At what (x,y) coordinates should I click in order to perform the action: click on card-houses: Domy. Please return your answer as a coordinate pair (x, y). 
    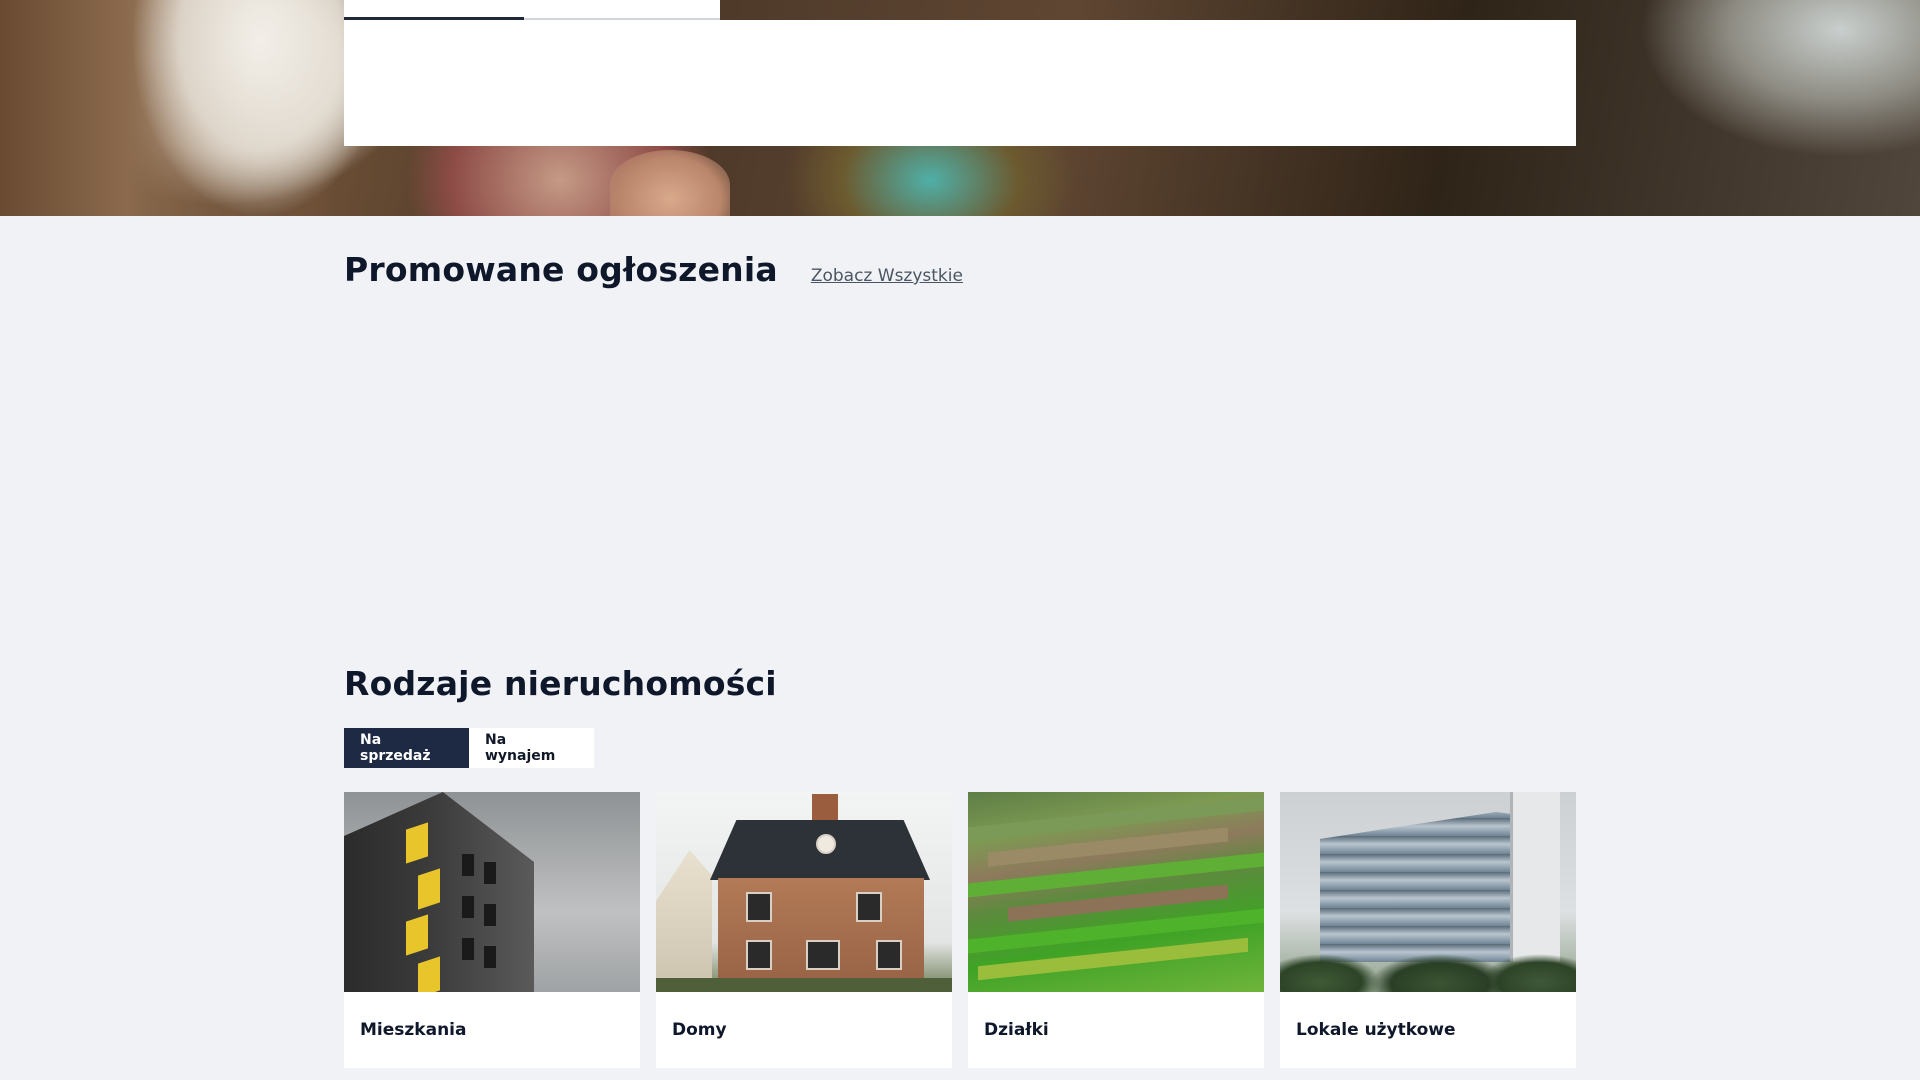
    Looking at the image, I should click on (804, 930).